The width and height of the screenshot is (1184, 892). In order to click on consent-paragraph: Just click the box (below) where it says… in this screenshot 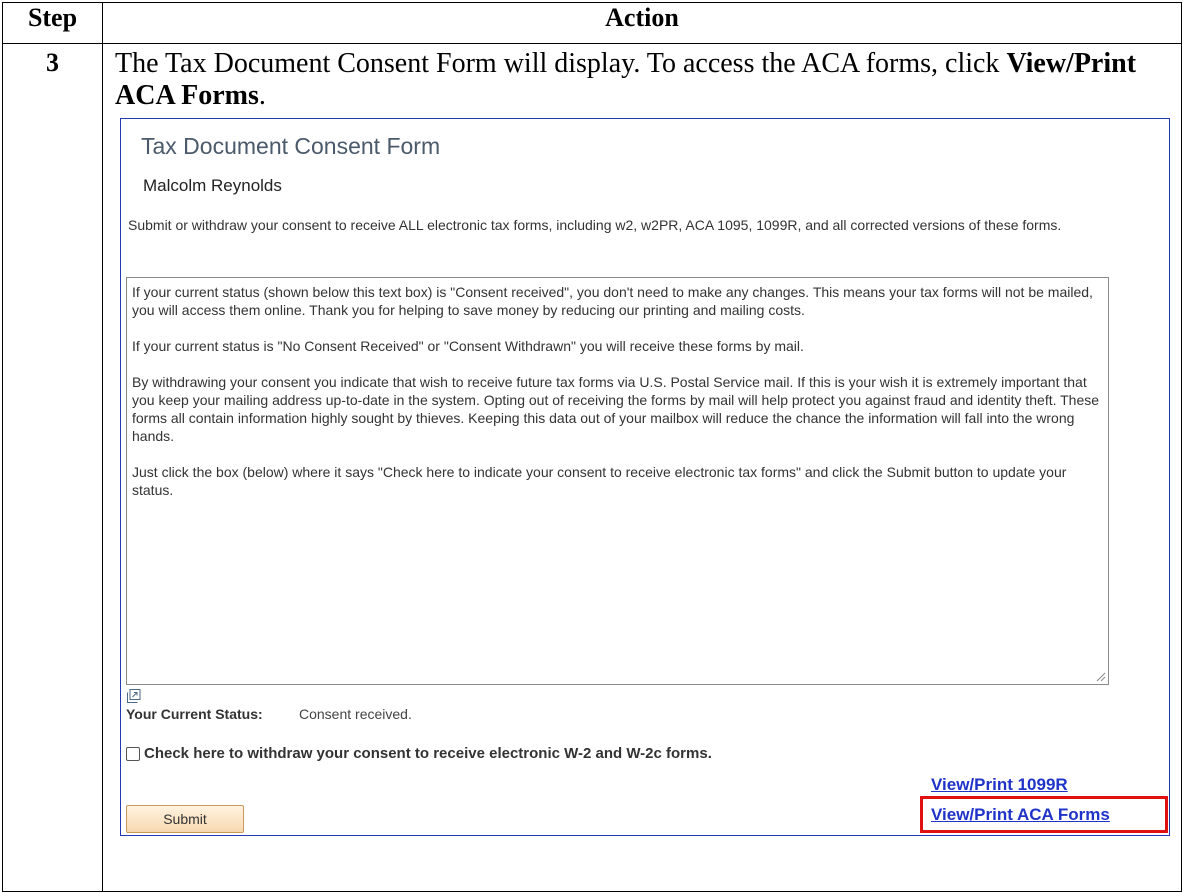, I will do `click(599, 481)`.